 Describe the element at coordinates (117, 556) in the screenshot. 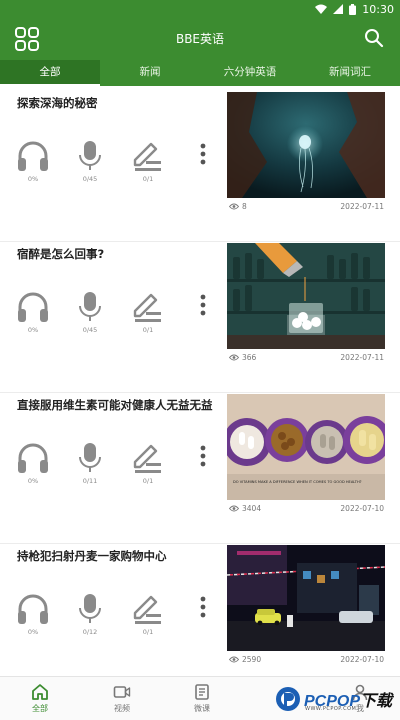

I see `article-title: 持枪犯扫射丹麦一家购物中心` at that location.